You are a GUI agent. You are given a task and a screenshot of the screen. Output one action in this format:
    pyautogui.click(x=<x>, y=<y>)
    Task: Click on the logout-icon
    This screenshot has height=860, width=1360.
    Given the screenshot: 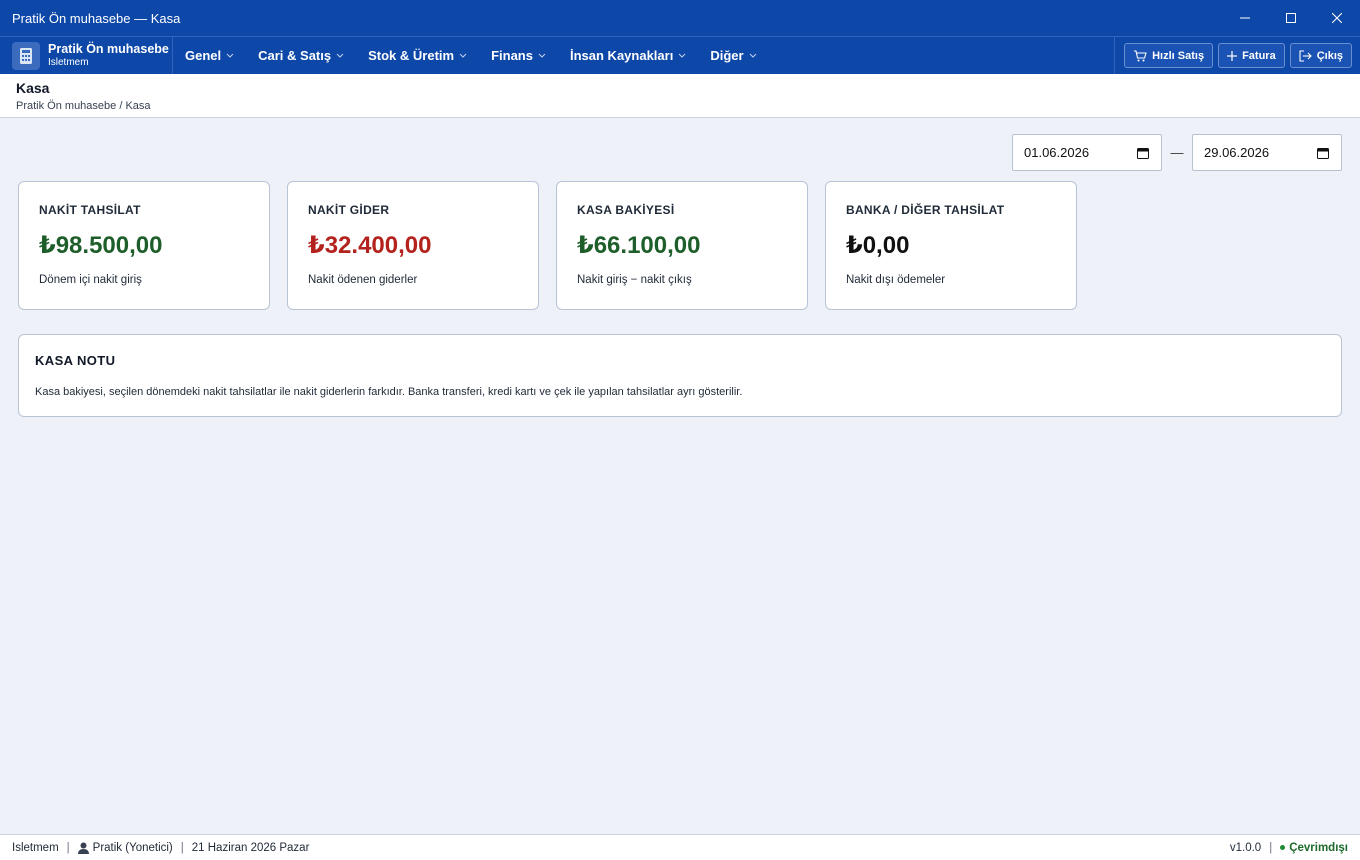 What is the action you would take?
    pyautogui.click(x=1305, y=55)
    